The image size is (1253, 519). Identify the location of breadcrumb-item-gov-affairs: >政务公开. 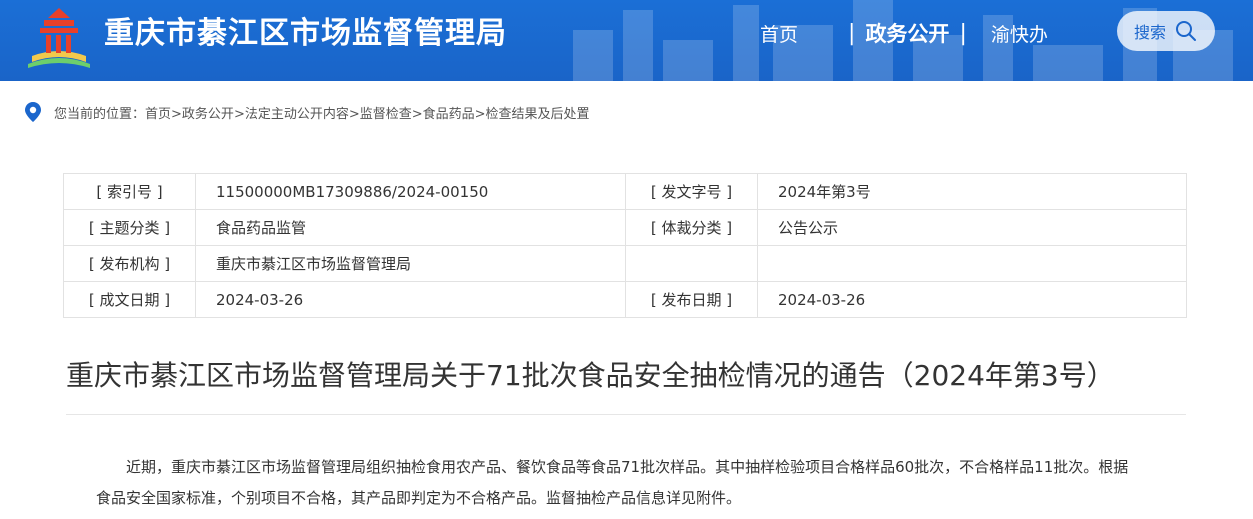
(202, 112).